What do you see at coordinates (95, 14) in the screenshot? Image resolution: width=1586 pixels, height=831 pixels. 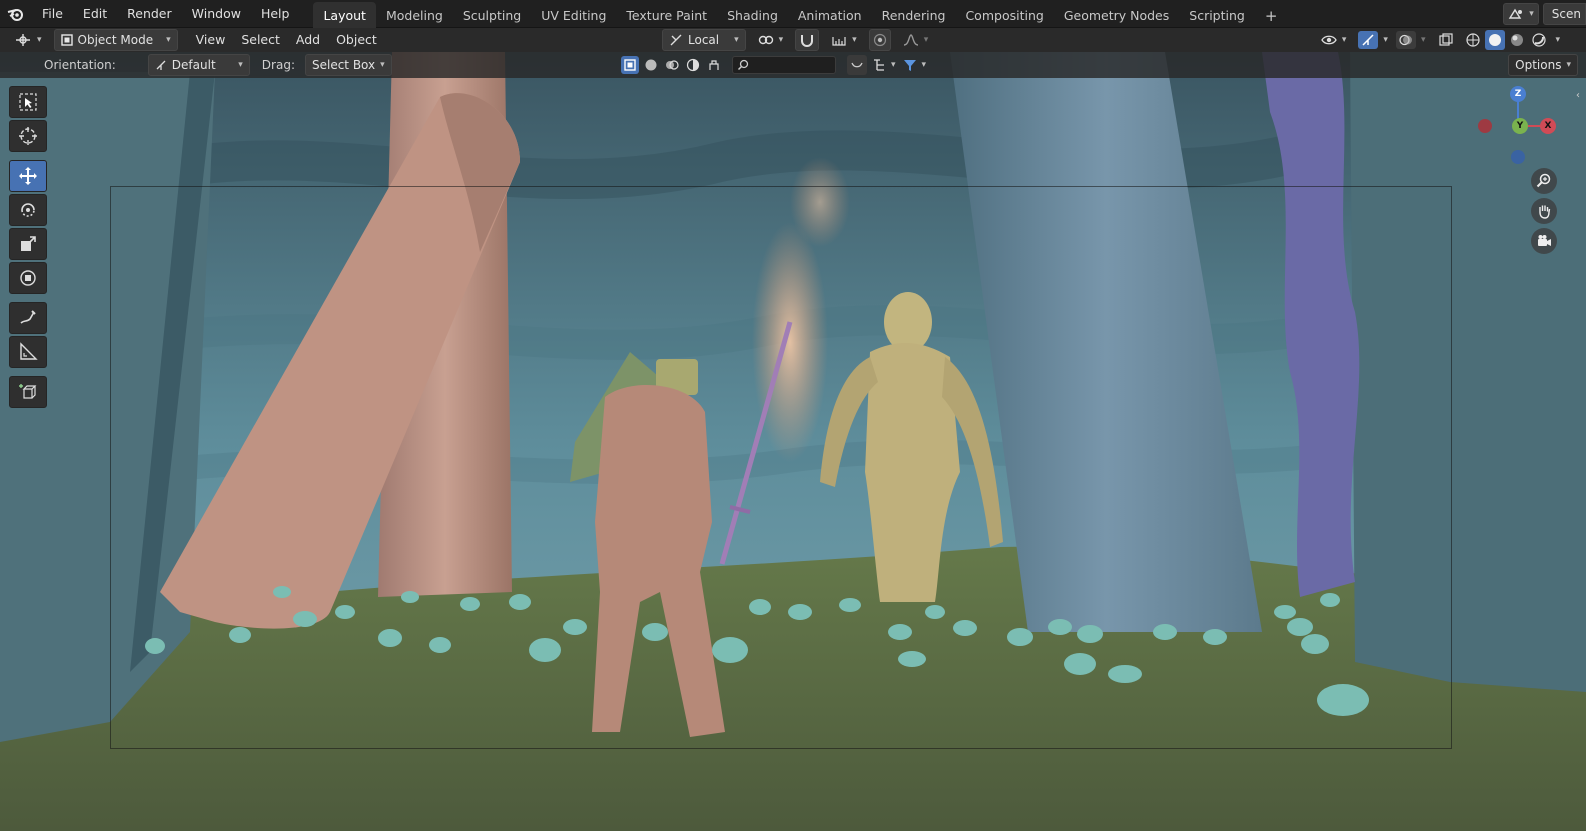 I see `menu-edit: Edit` at bounding box center [95, 14].